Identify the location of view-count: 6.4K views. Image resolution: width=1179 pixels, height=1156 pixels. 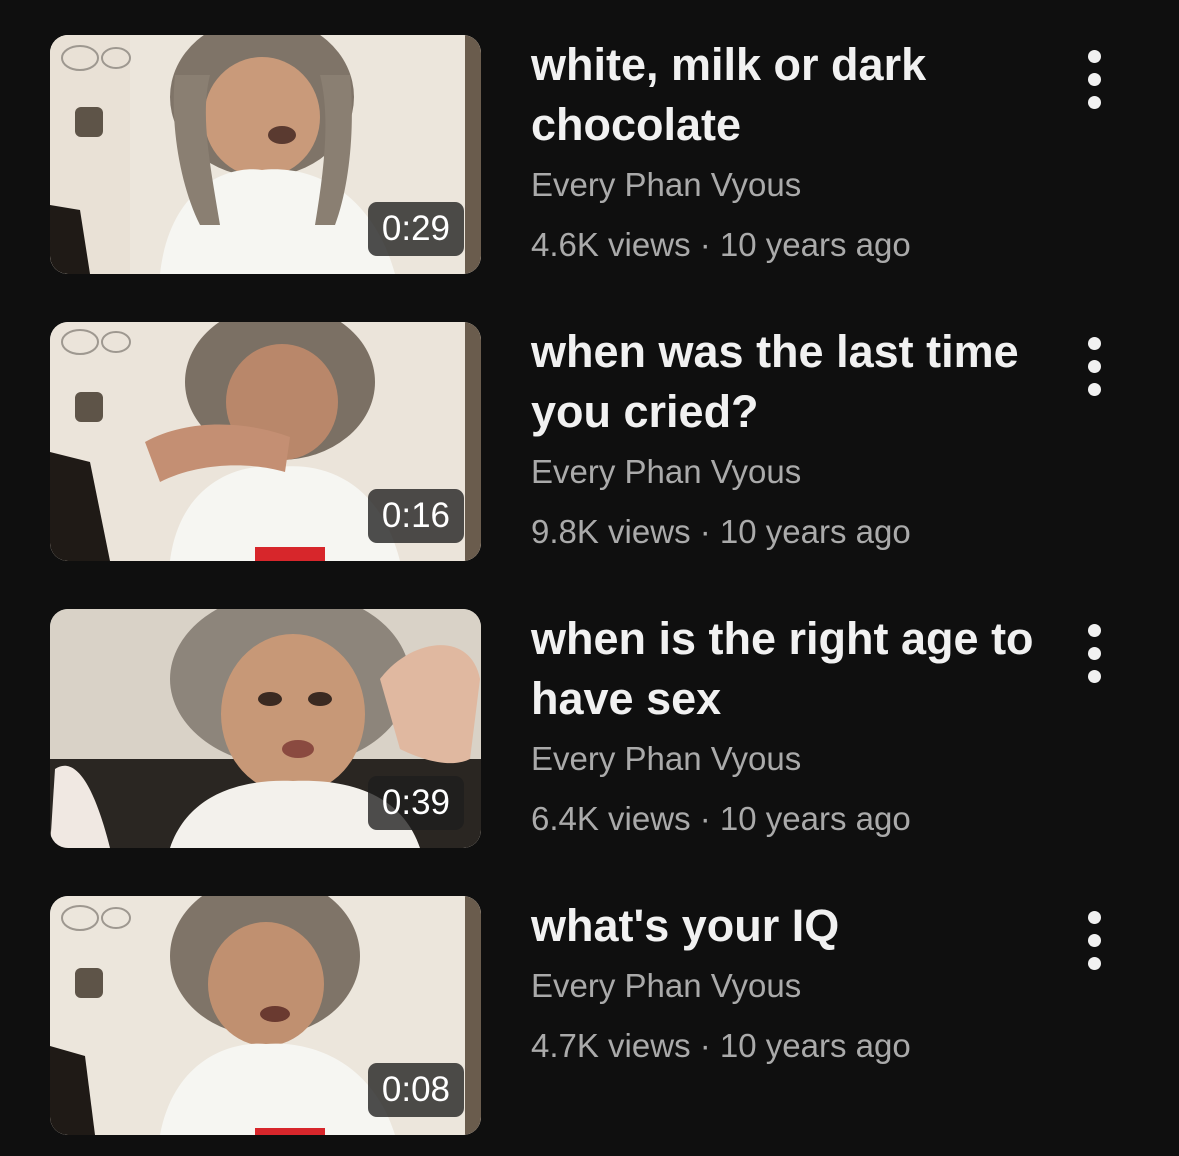
(611, 818).